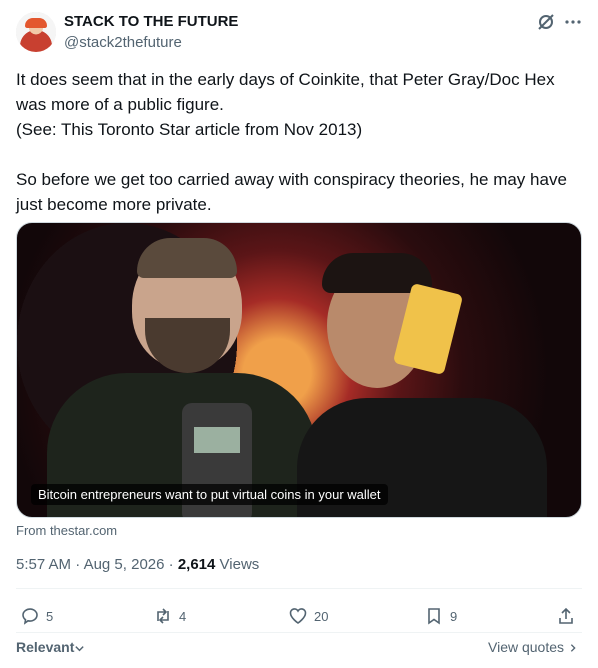  I want to click on photo-person-beard, so click(187, 345).